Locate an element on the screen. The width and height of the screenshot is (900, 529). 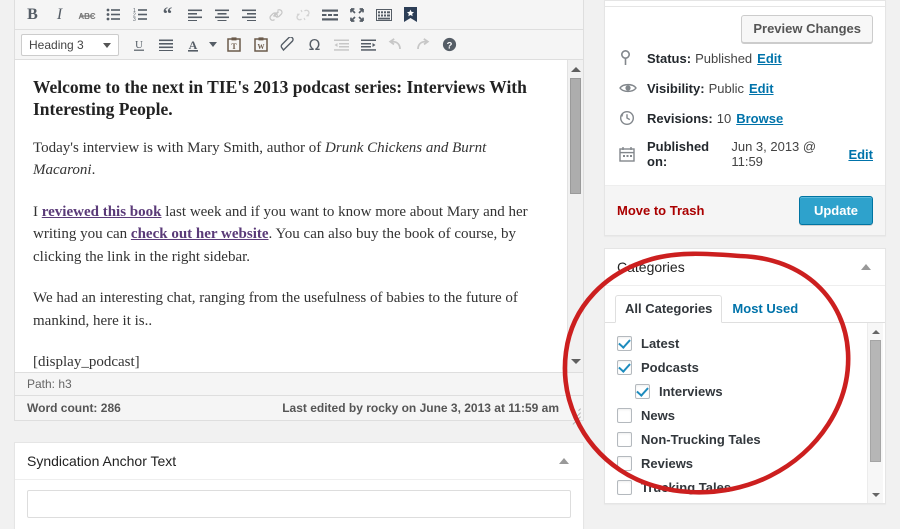
publish-row-status: Status: Published Edit is located at coordinates (745, 58).